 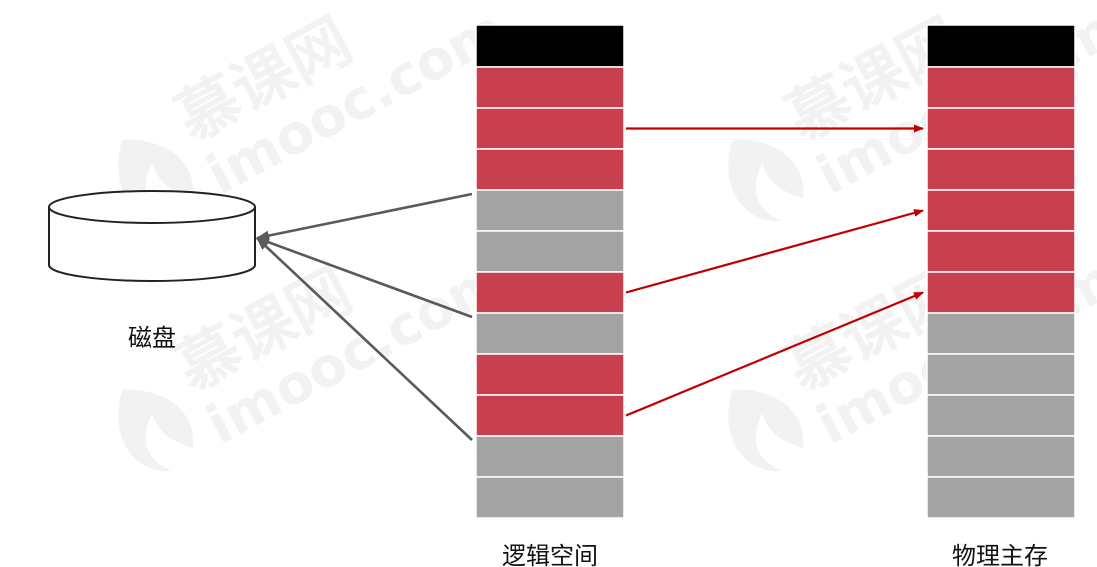 I want to click on logical-space-column, so click(x=550, y=271).